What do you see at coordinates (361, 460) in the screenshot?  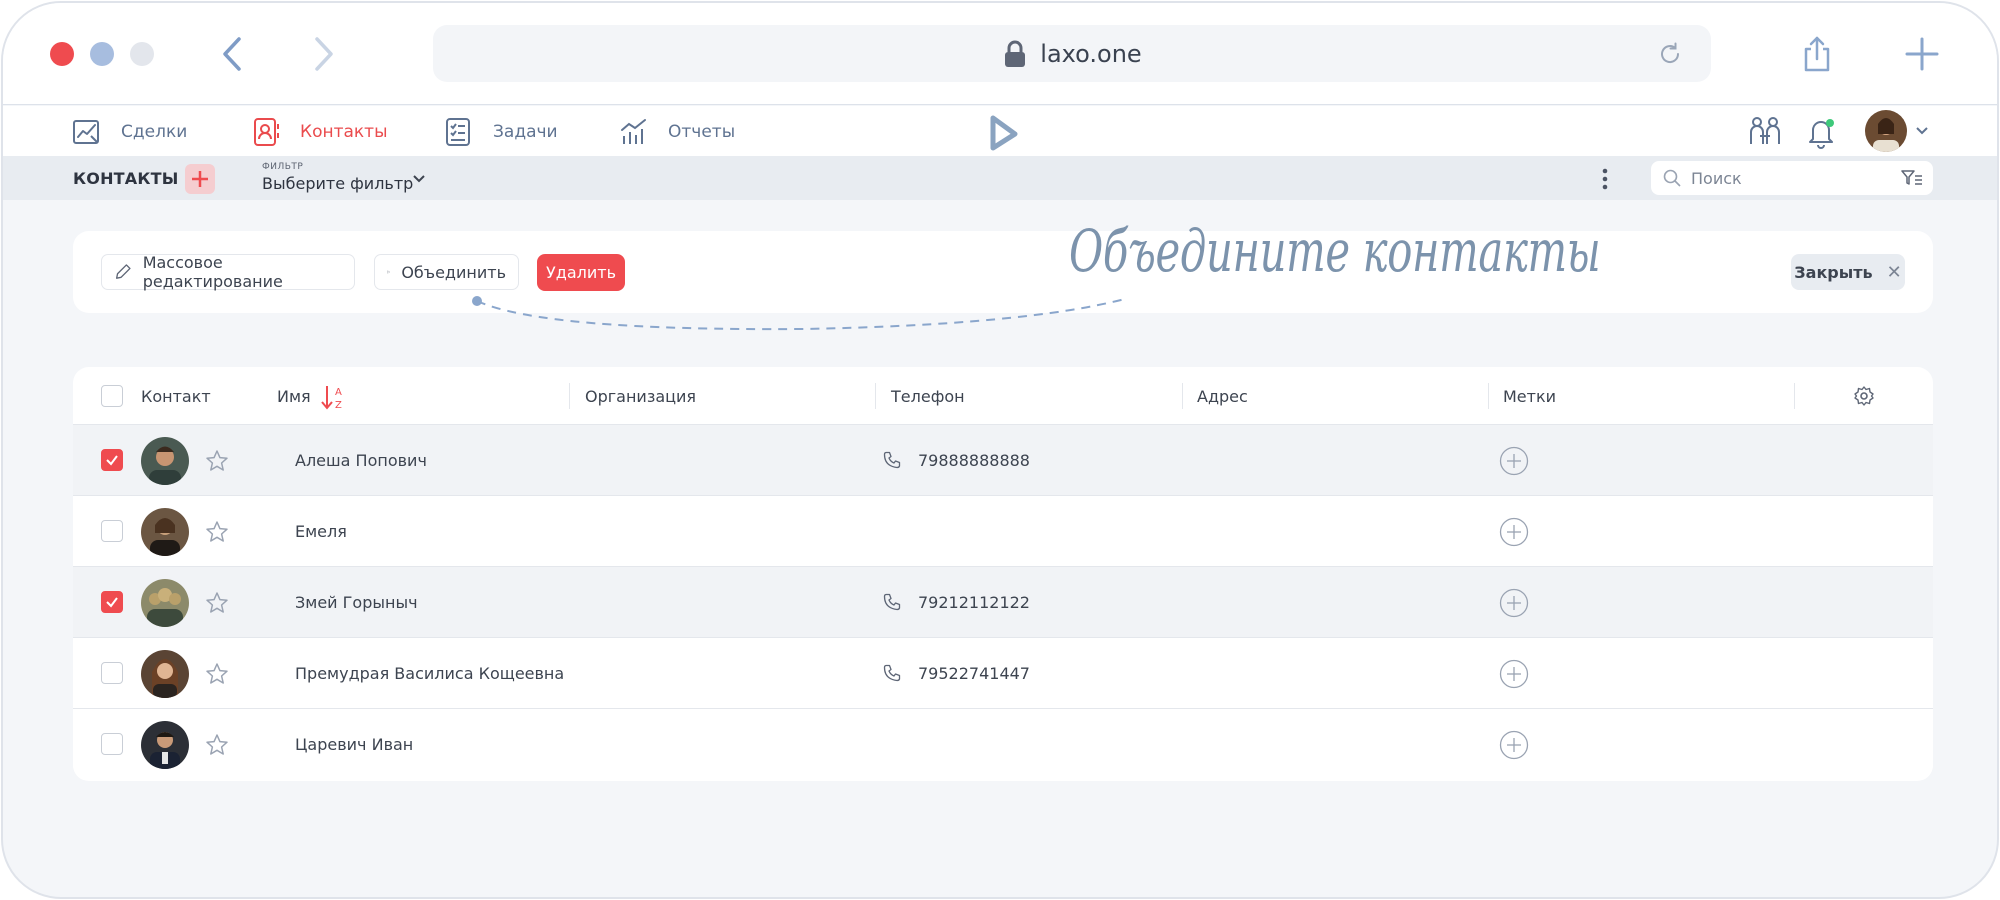 I see `contact-name: Алеша Попович` at bounding box center [361, 460].